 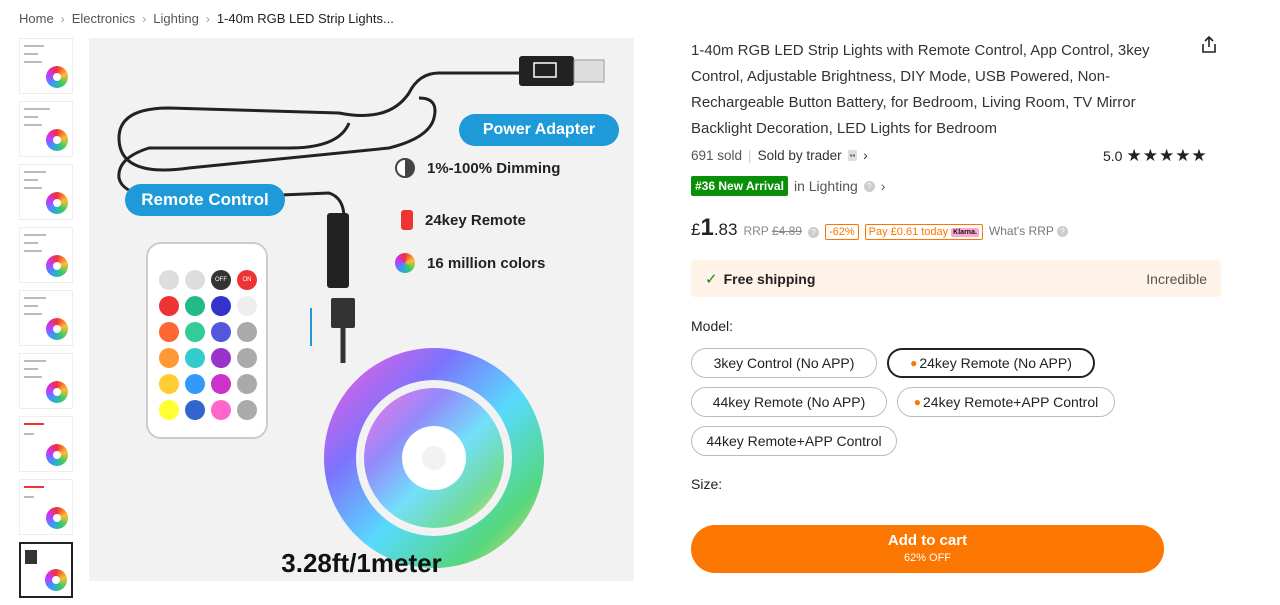 What do you see at coordinates (405, 263) in the screenshot?
I see `color-wheel-icon` at bounding box center [405, 263].